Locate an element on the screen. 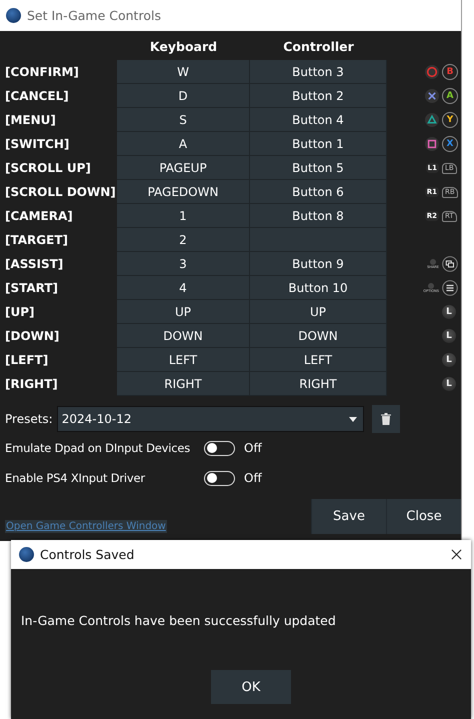 The height and width of the screenshot is (719, 474). action-label: [CANCEL] is located at coordinates (37, 96).